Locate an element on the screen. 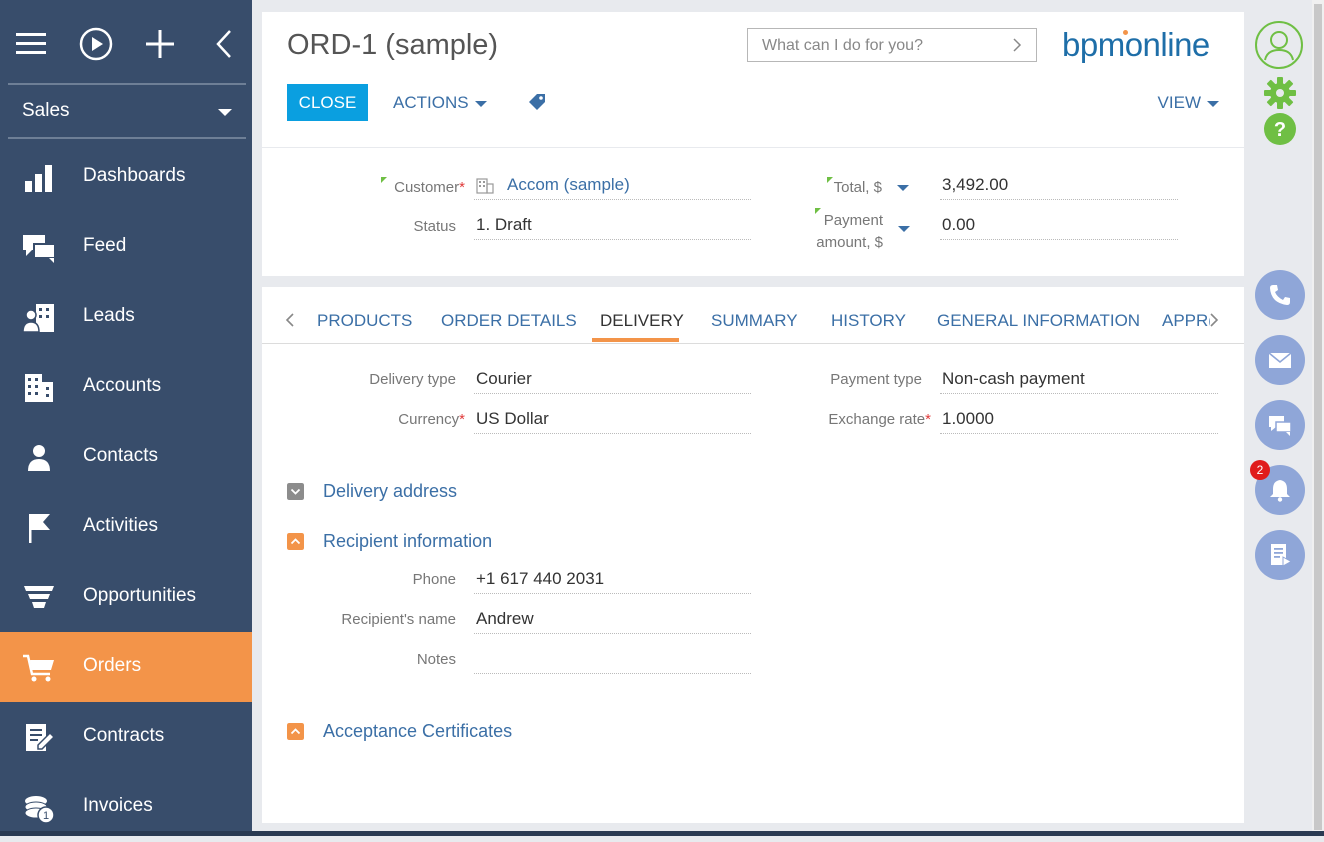  delivery-type-label: Delivery type is located at coordinates (412, 379).